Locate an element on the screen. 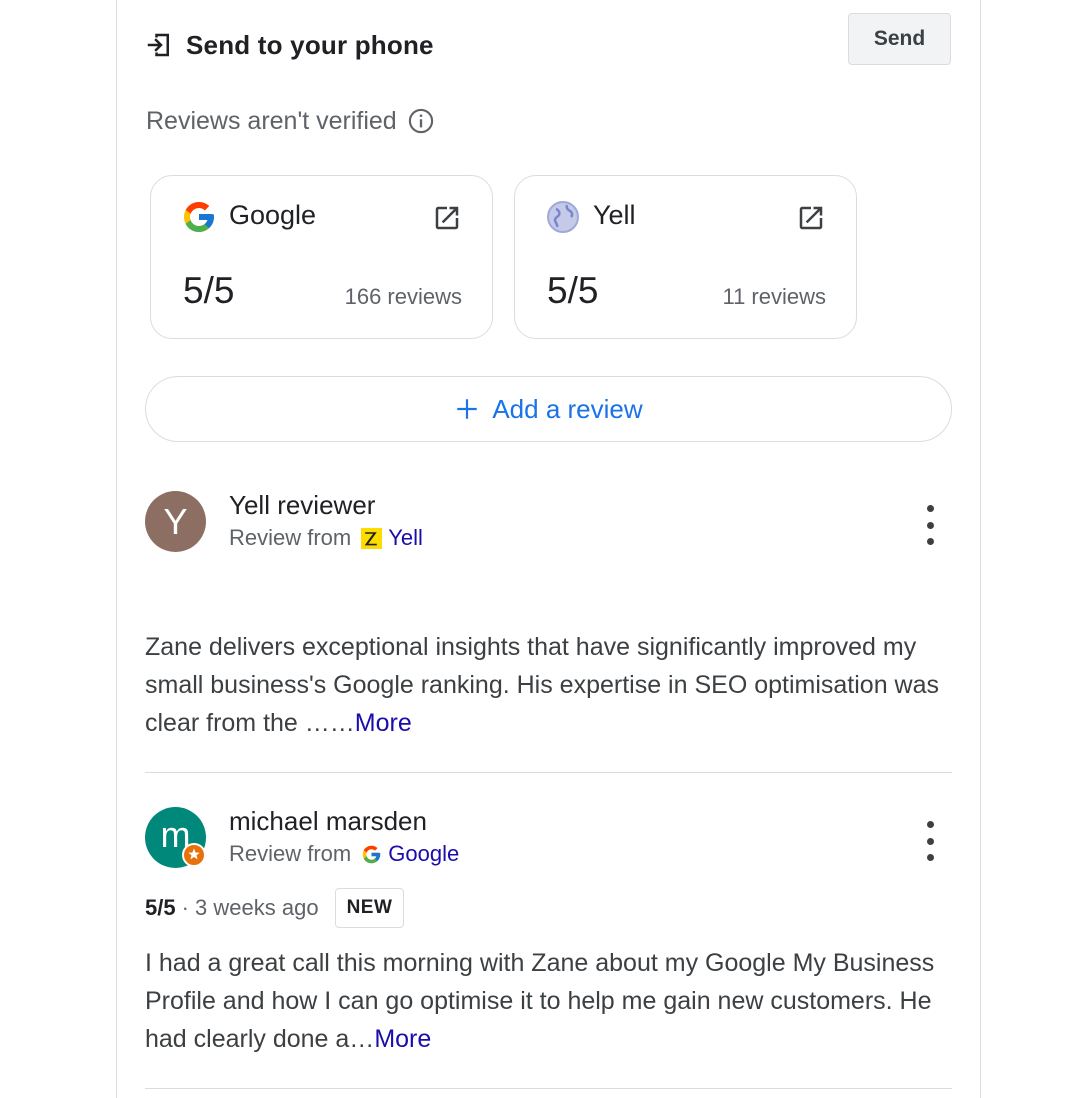 This screenshot has height=1098, width=1080. add-review-label: Add a review is located at coordinates (567, 408).